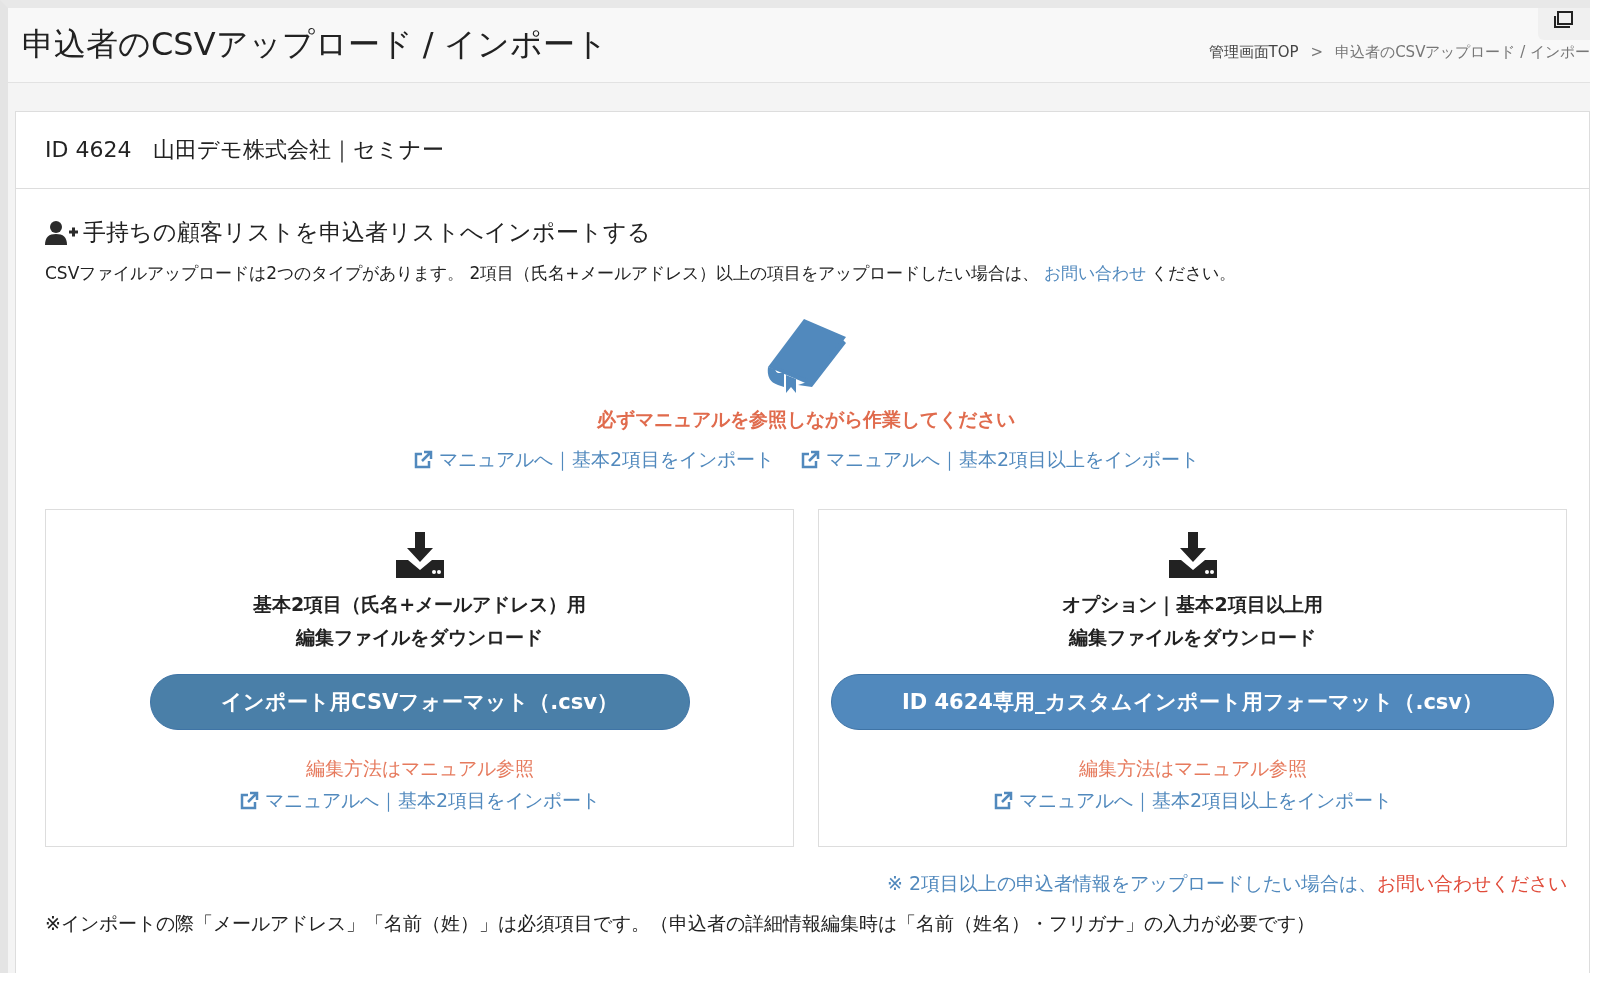  What do you see at coordinates (1253, 52) in the screenshot?
I see `breadcrumb-link: 管理画面TOP` at bounding box center [1253, 52].